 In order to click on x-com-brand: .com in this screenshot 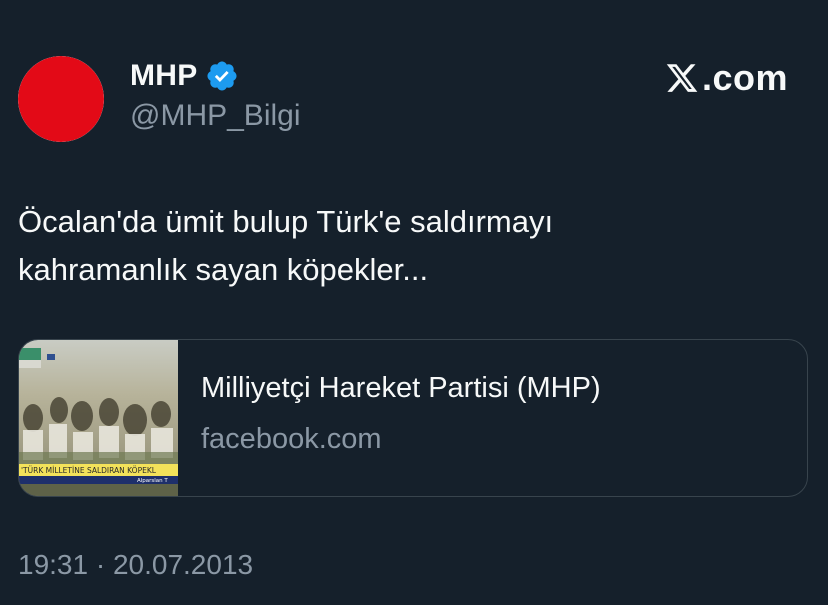, I will do `click(726, 77)`.